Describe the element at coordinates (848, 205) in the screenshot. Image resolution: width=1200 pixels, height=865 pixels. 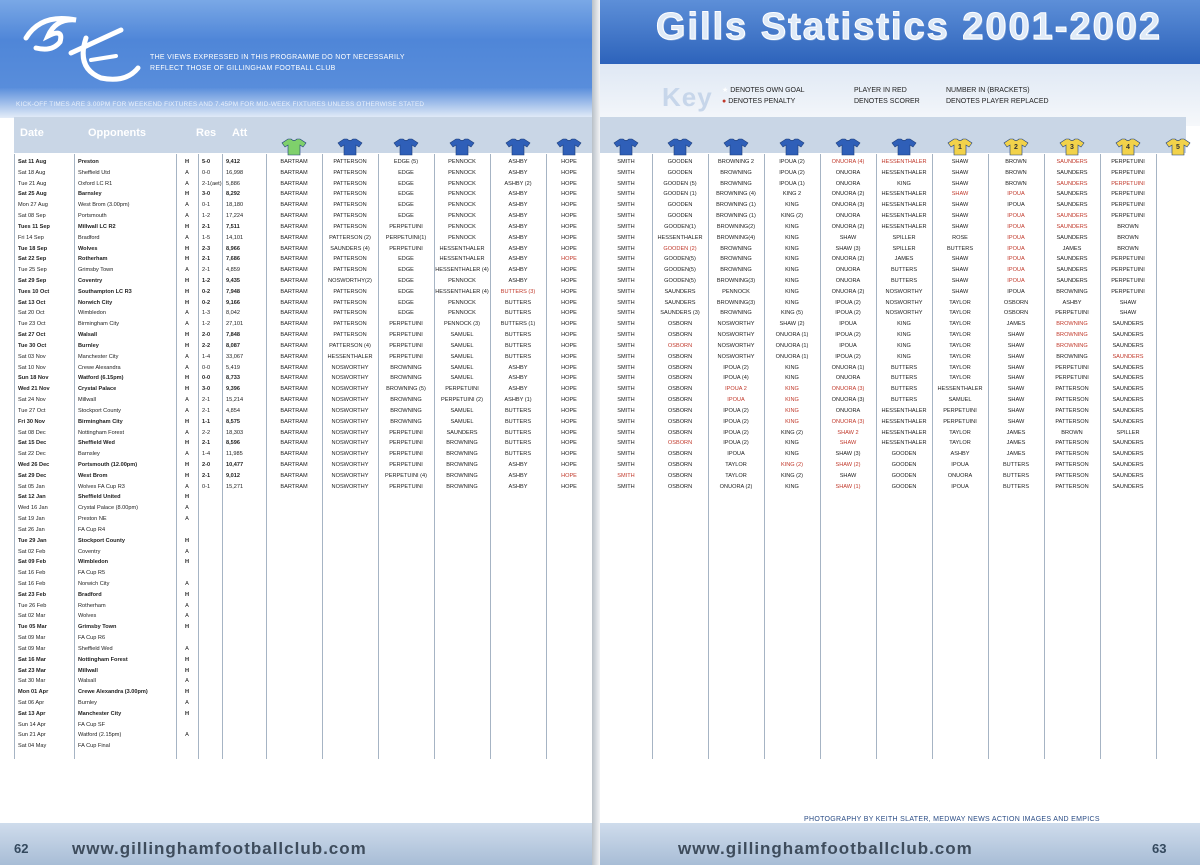
I see `table-cell: ONUORA (3)` at that location.